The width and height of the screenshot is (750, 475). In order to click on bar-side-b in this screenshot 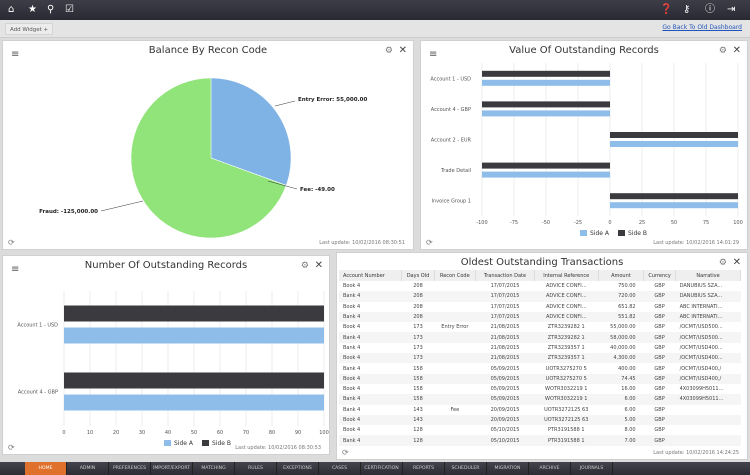, I will do `click(194, 313)`.